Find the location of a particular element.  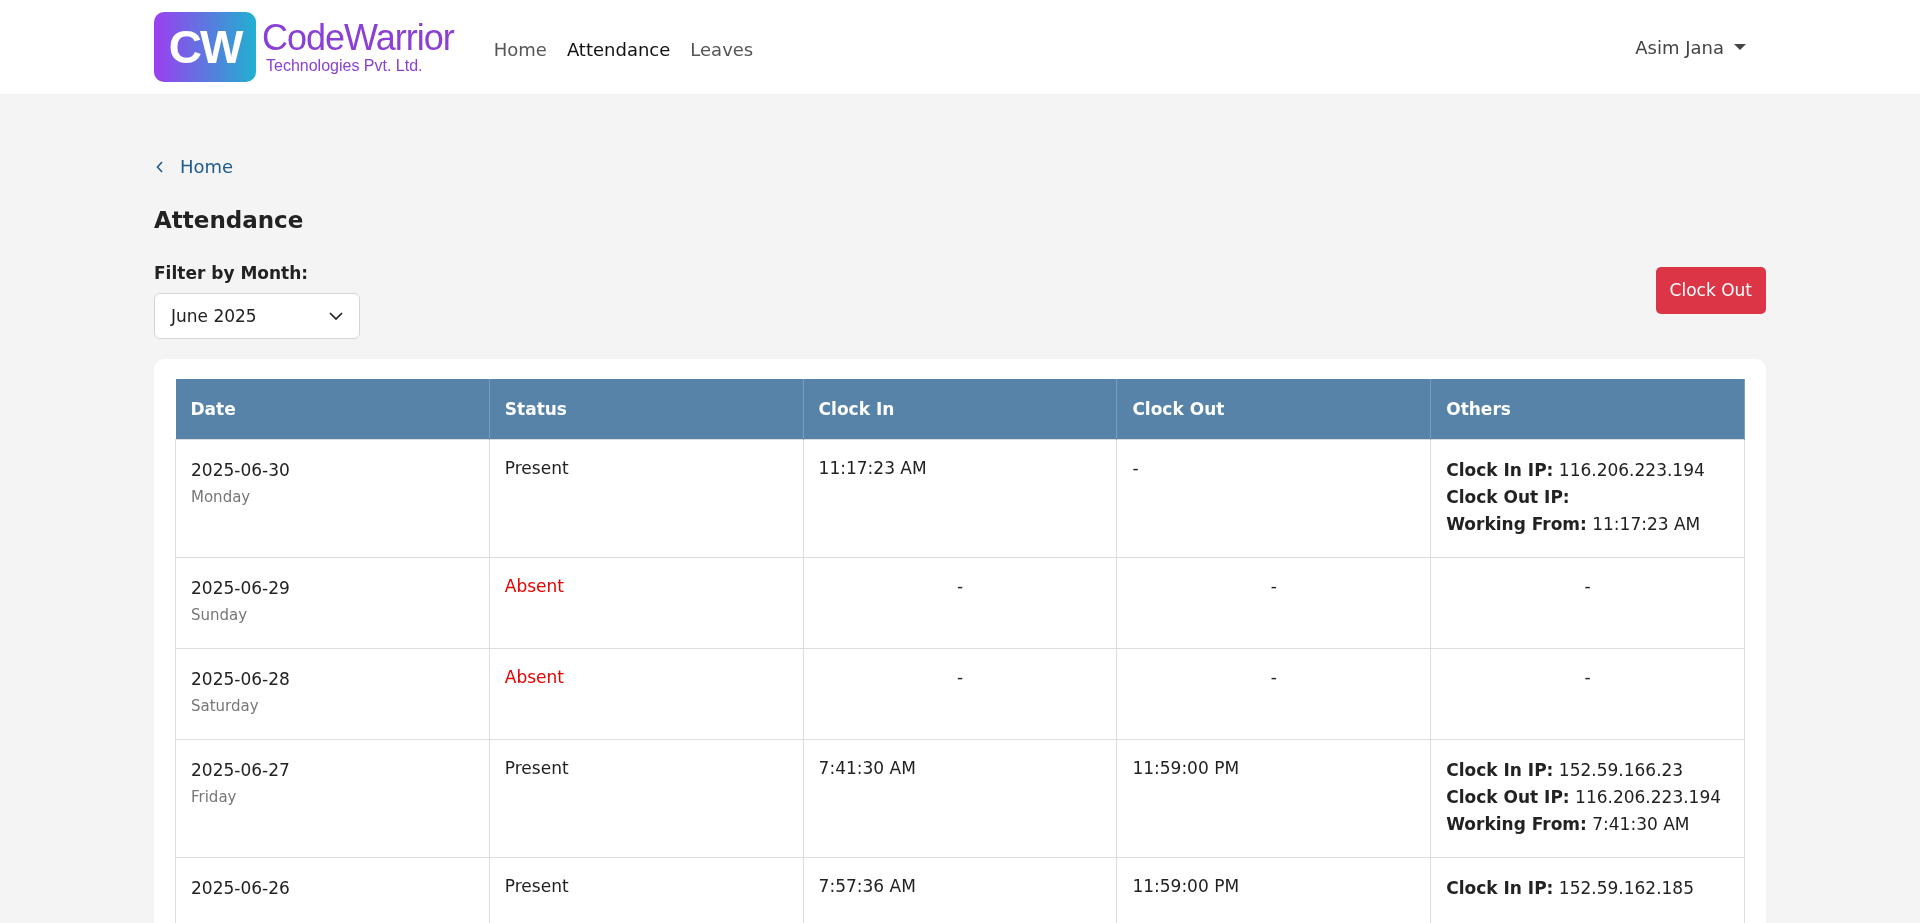

info-line: Clock In IP: 152.59.166.23 is located at coordinates (1565, 770).